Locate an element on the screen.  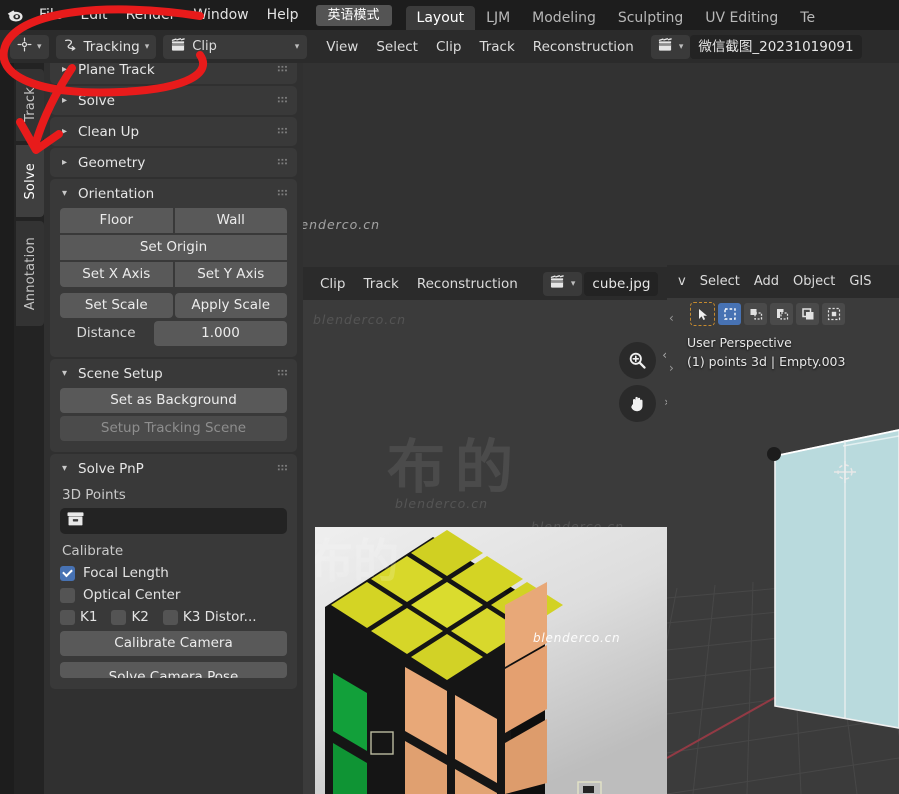
optical-center-label: Optical Center is located at coordinates (132, 595).